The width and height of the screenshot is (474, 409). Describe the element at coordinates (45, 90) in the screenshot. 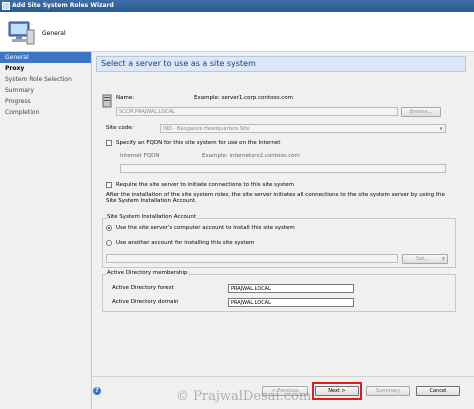

I see `sidebar-item-summary: Summary` at that location.